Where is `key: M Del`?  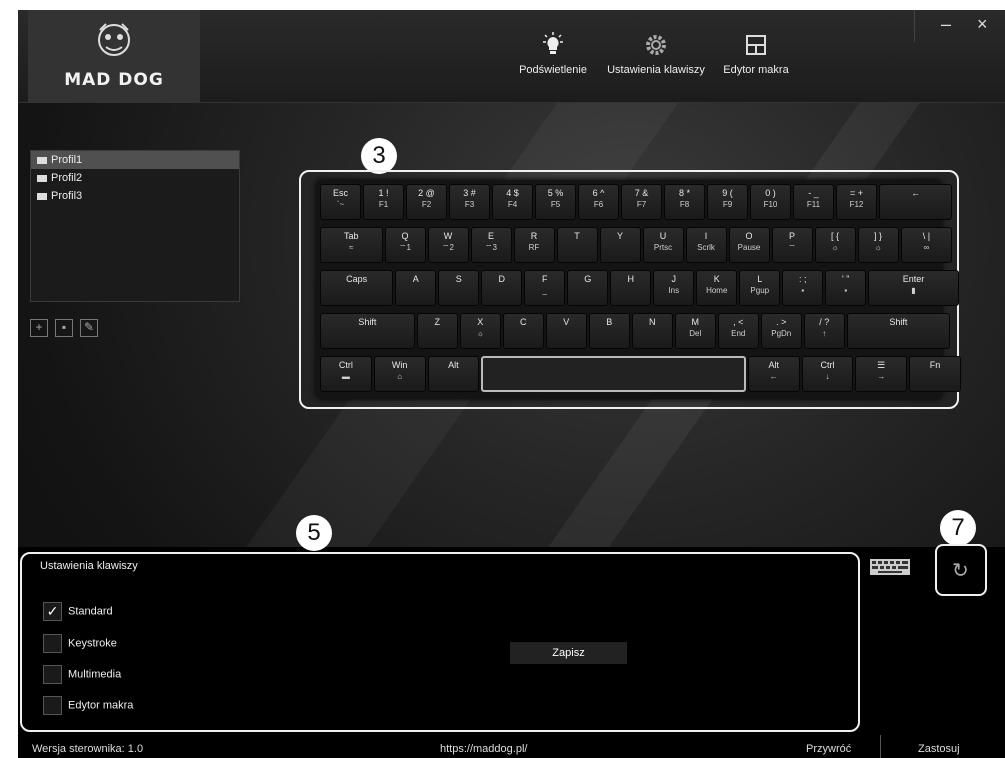 key: M Del is located at coordinates (695, 331).